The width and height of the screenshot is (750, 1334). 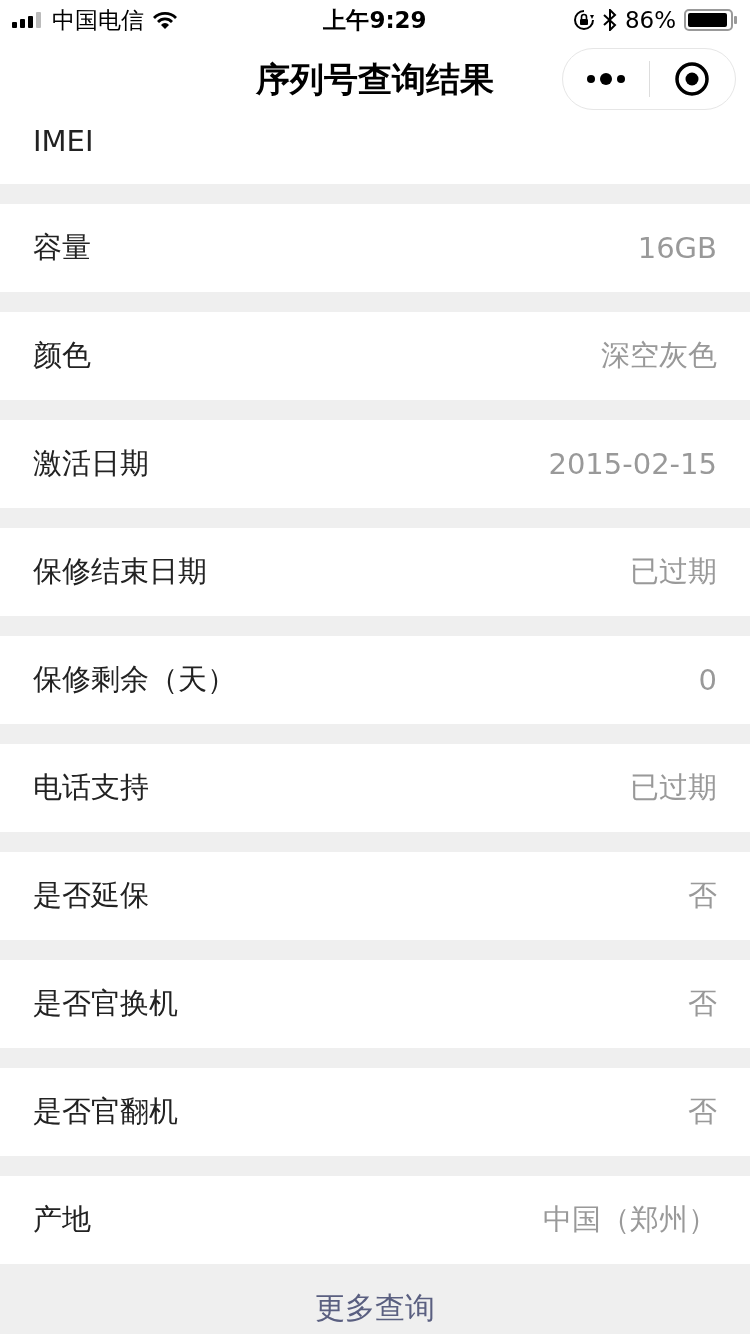 I want to click on field-label: 是否官换机, so click(x=105, y=1003).